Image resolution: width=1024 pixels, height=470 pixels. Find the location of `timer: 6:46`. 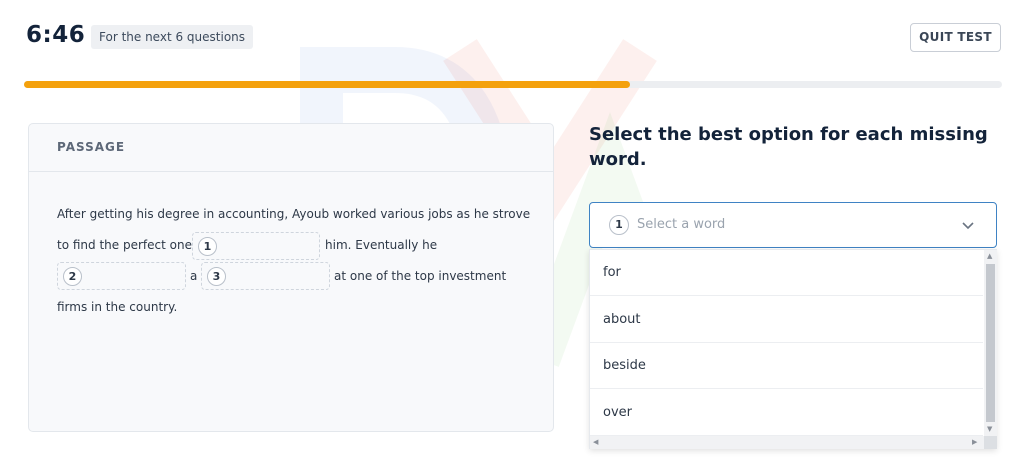

timer: 6:46 is located at coordinates (56, 35).